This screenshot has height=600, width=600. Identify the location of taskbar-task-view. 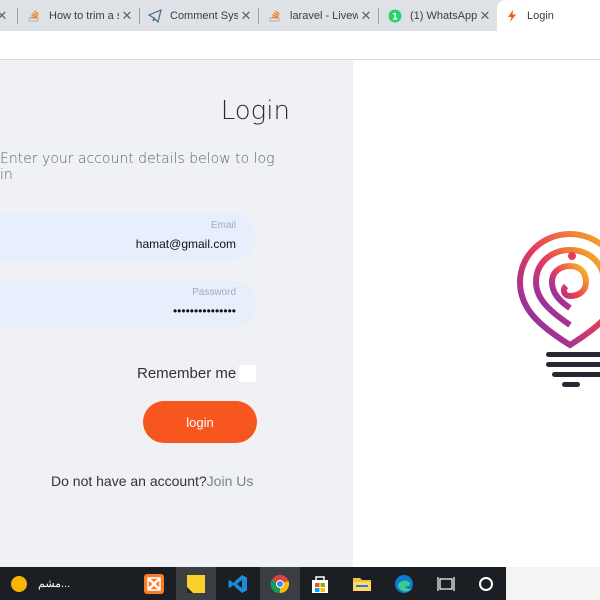
(446, 583).